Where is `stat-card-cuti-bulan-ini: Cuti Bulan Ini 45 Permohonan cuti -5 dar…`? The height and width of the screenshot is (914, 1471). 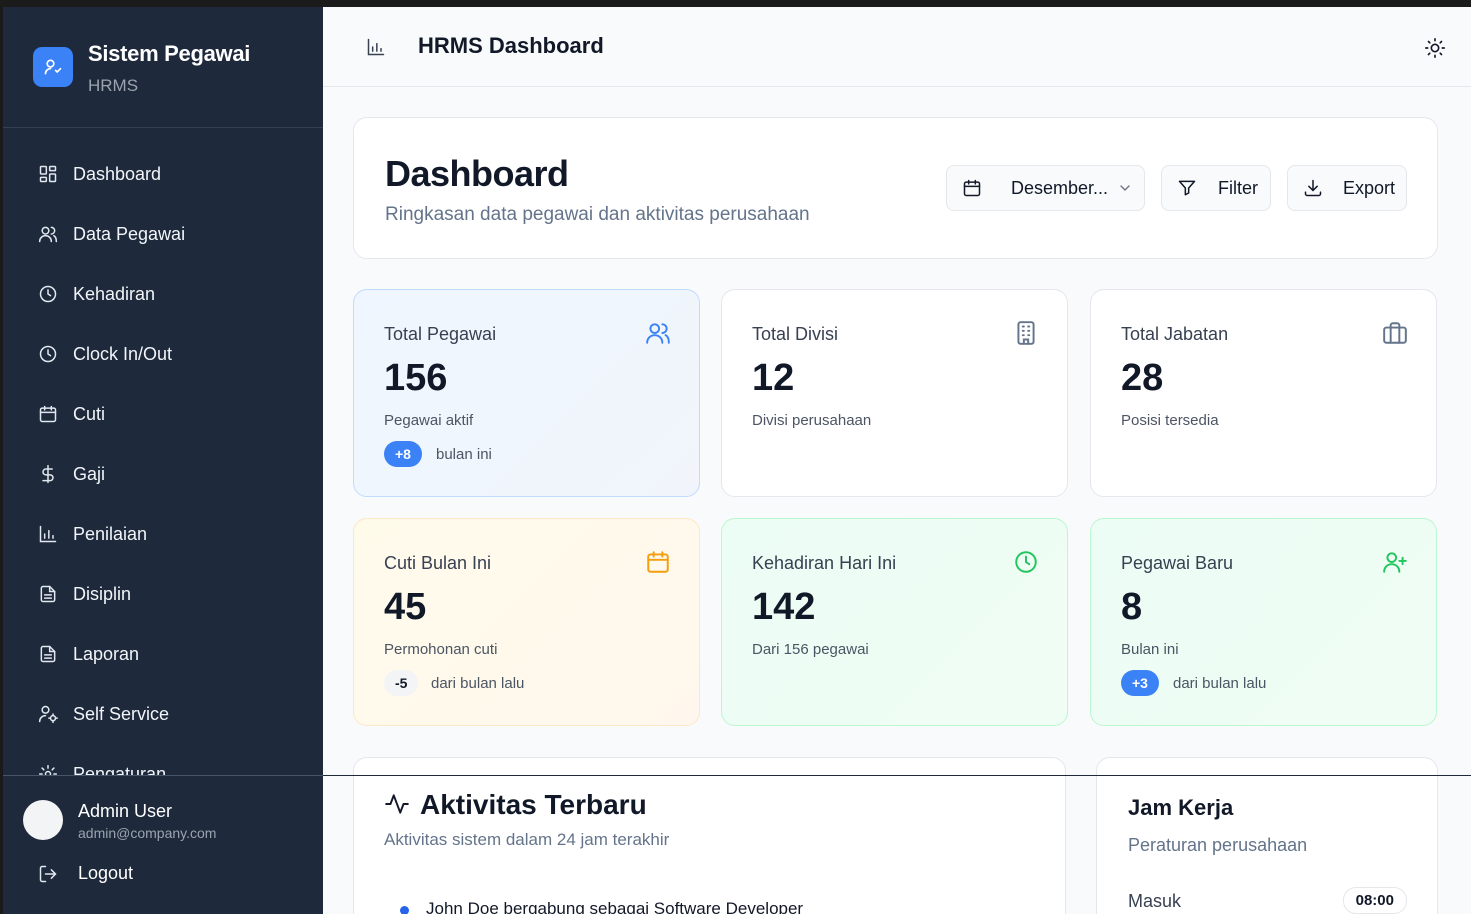
stat-card-cuti-bulan-ini: Cuti Bulan Ini 45 Permohonan cuti -5 dar… is located at coordinates (526, 622).